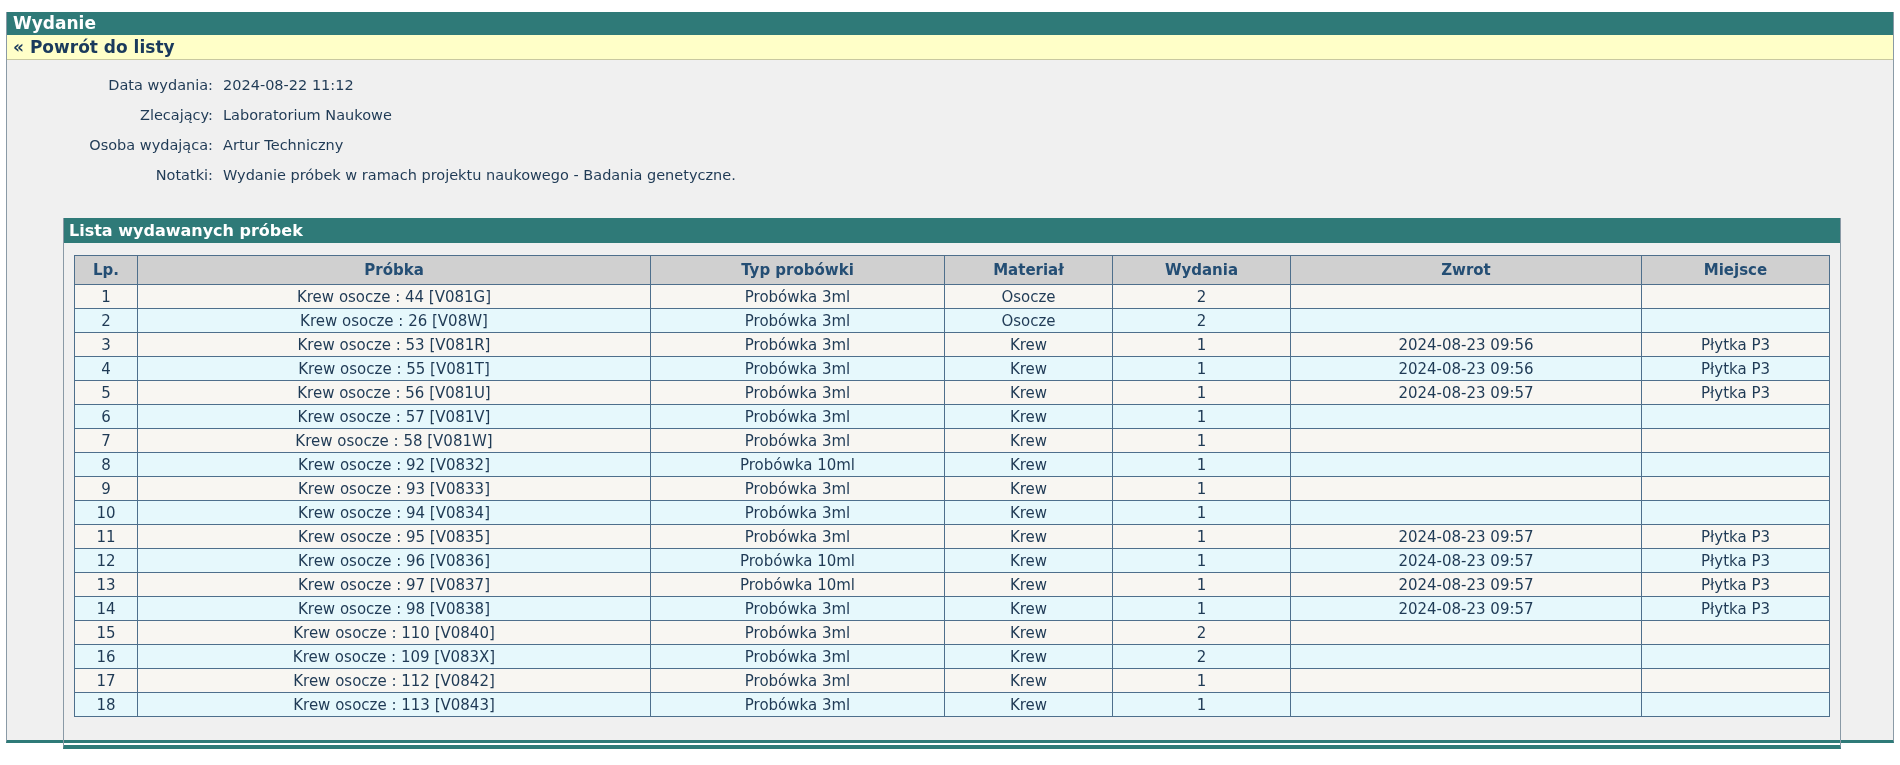 The image size is (1900, 765). I want to click on column-header: Zwrot, so click(1466, 270).